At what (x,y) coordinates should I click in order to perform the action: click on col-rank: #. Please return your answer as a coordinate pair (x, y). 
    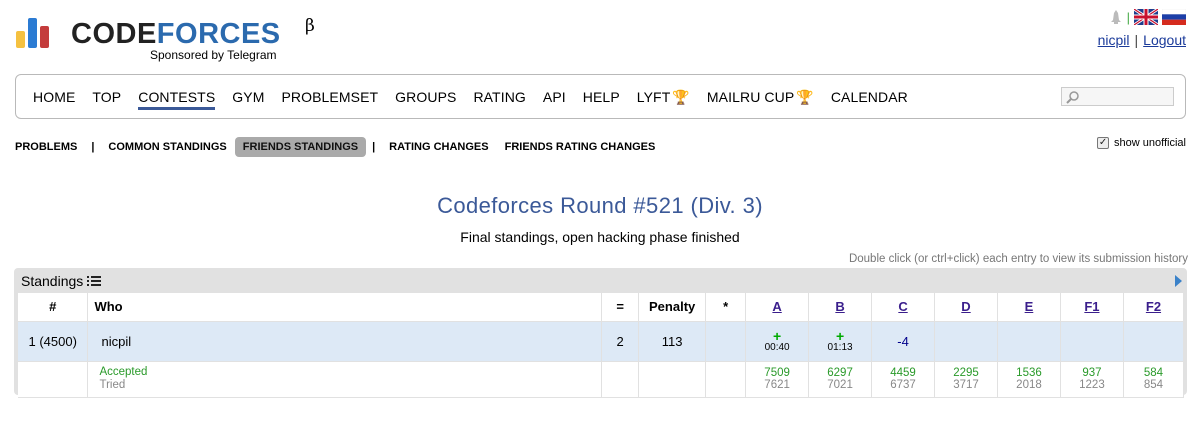
    Looking at the image, I should click on (53, 307).